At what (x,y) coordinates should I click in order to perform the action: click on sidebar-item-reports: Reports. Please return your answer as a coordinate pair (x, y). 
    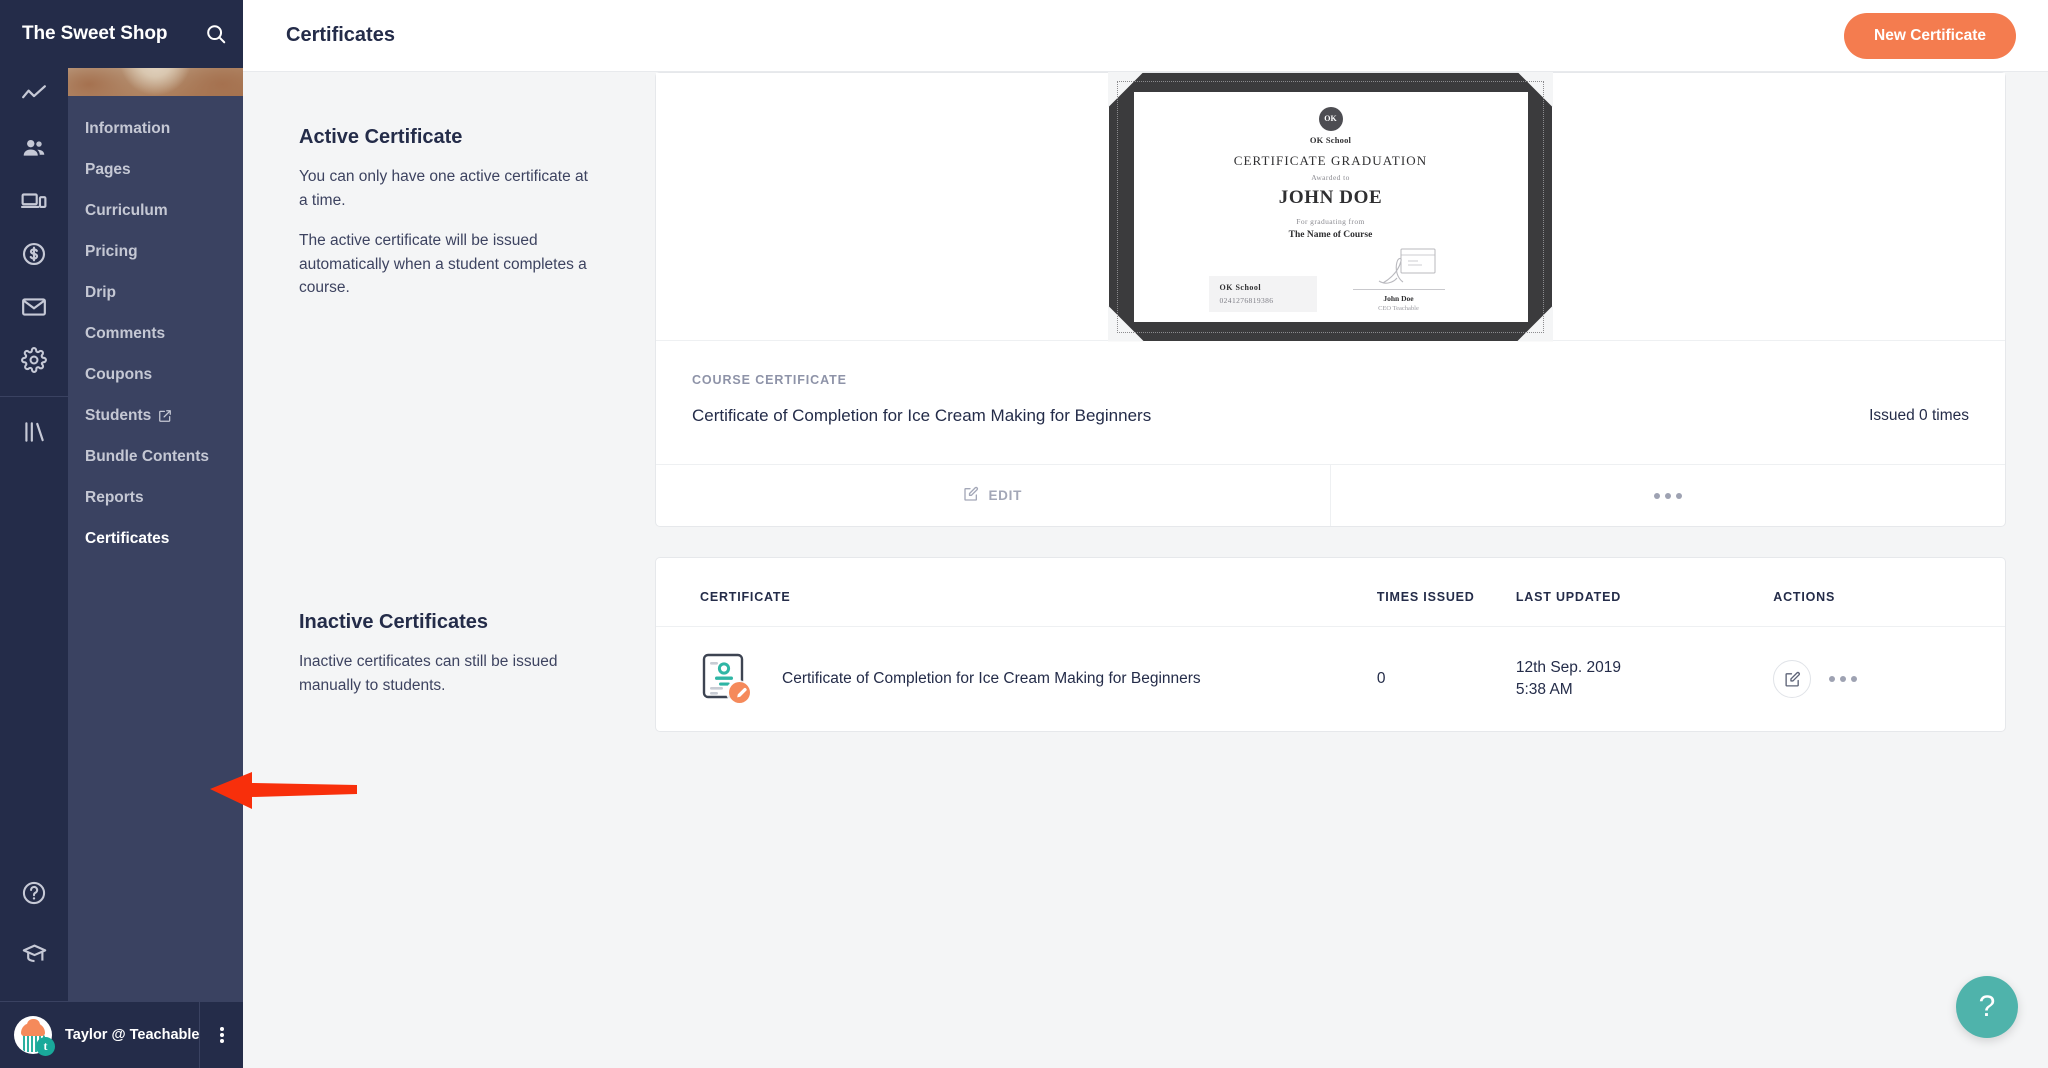
    Looking at the image, I should click on (155, 497).